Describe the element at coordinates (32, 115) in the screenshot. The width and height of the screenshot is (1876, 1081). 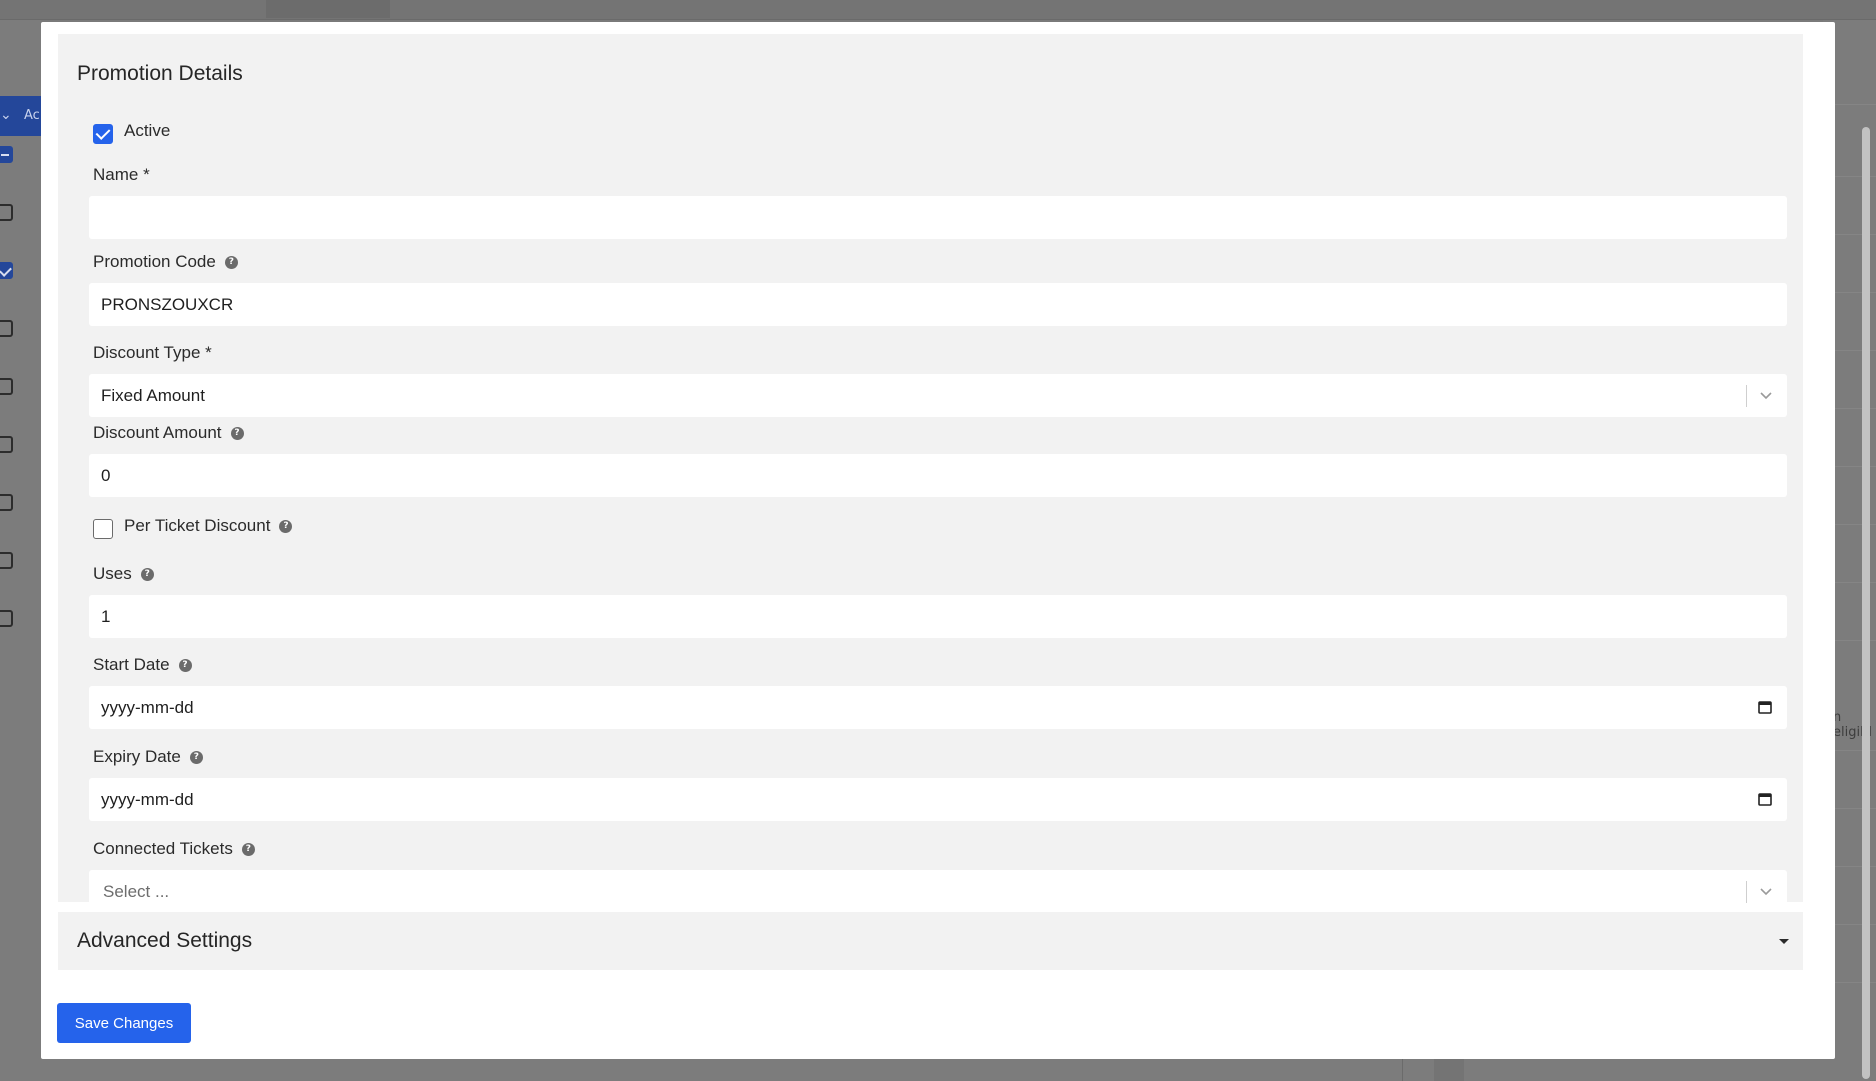
I see `background-header-label: Ac` at that location.